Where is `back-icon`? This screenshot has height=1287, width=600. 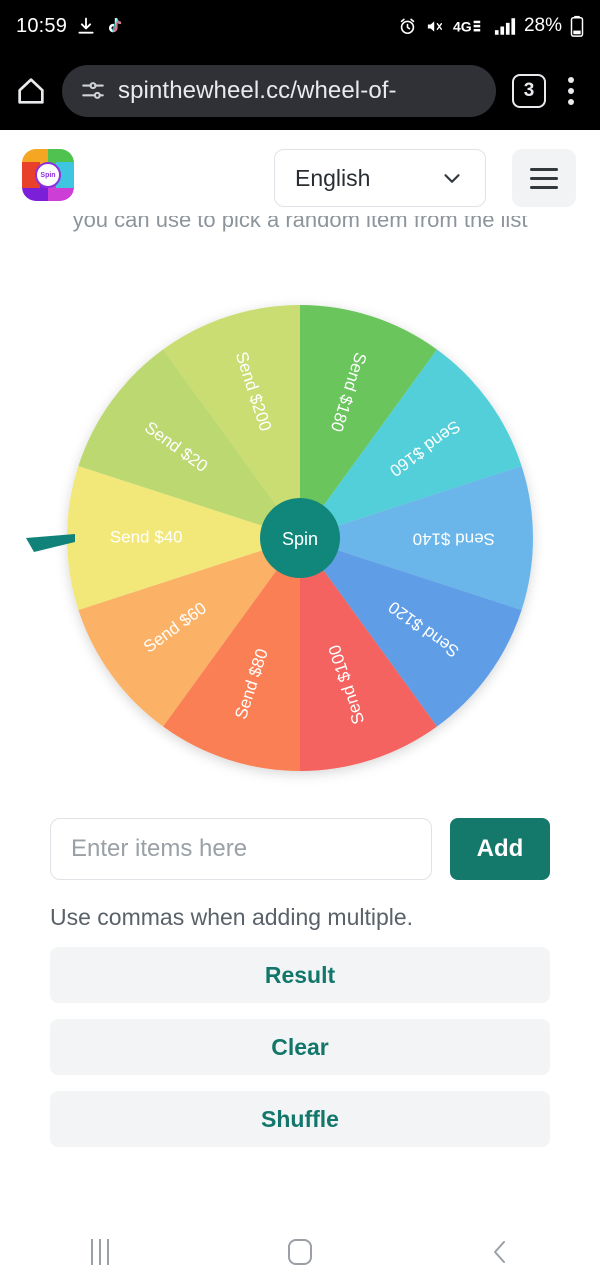 back-icon is located at coordinates (500, 1252).